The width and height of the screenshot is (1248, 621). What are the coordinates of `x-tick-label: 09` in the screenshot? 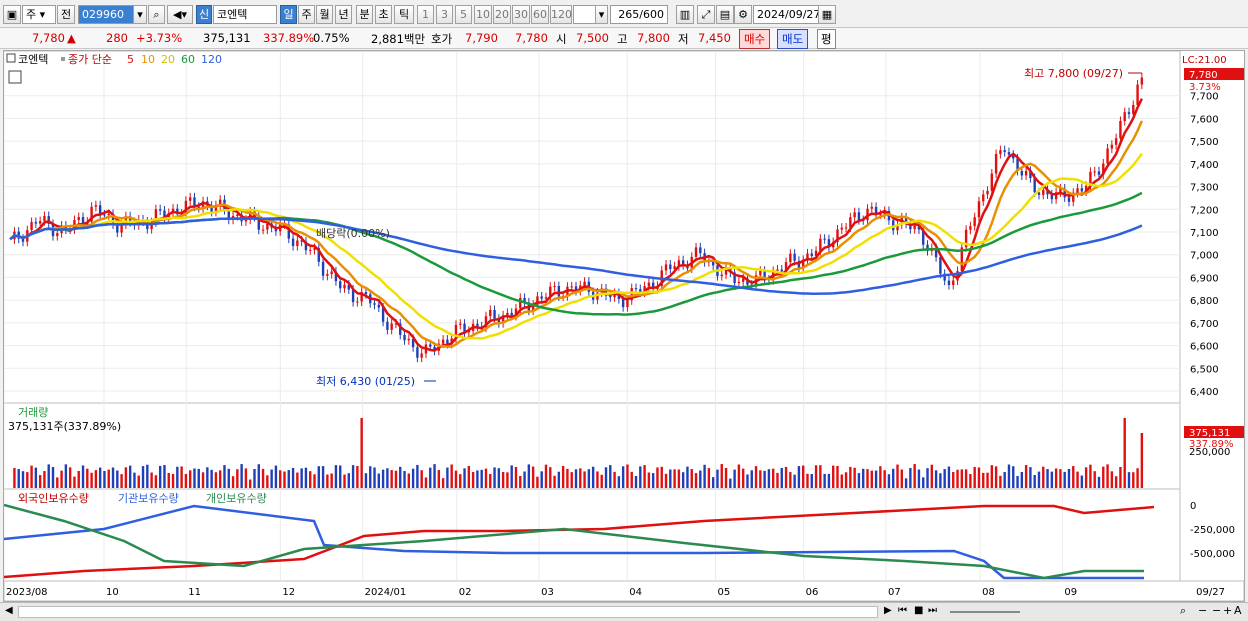 It's located at (1070, 592).